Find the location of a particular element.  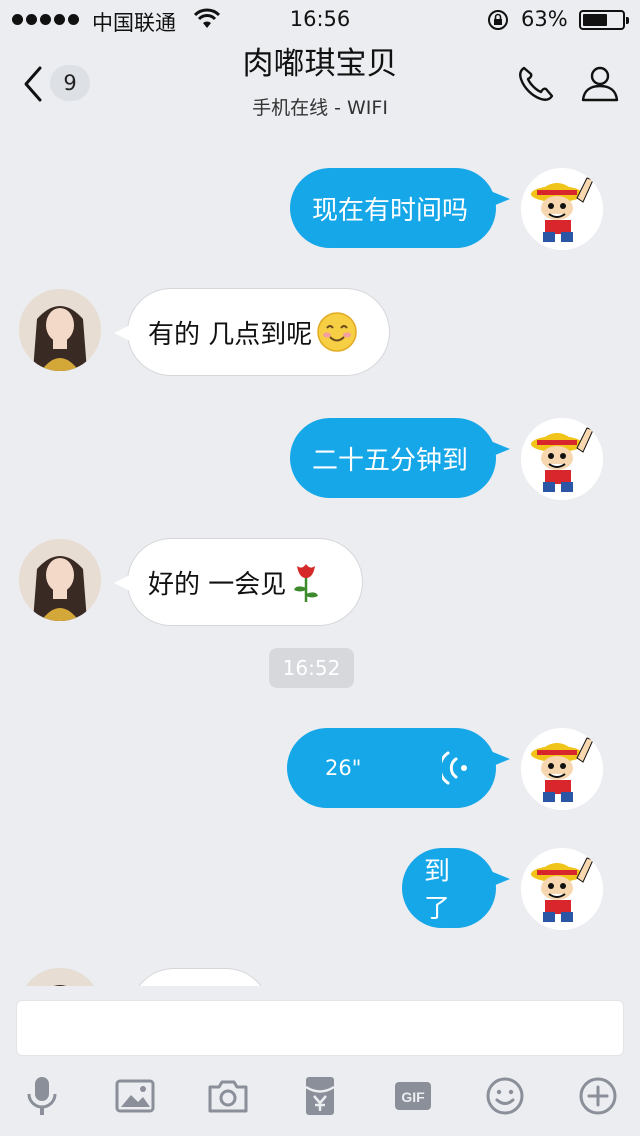

message-bubble-outgoing: 现在有时间吗 is located at coordinates (400, 208).